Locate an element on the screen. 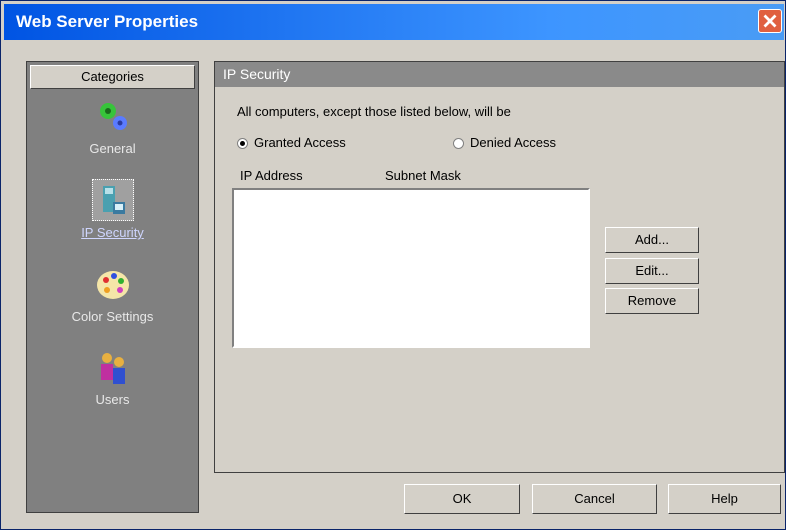 The width and height of the screenshot is (786, 530). panel-title: IP Security is located at coordinates (499, 74).